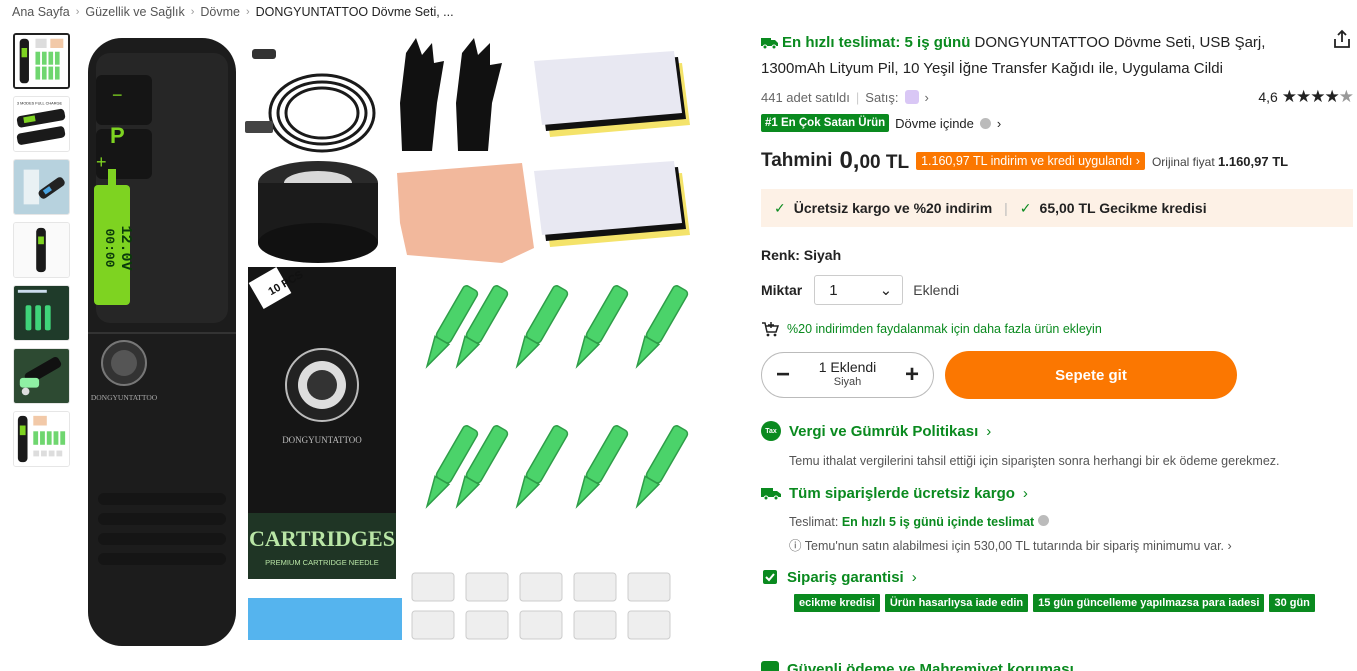 This screenshot has height=671, width=1357. What do you see at coordinates (1058, 493) in the screenshot?
I see `shipping-section-header: Tüm siparişlerde ücretsiz kargo ›` at bounding box center [1058, 493].